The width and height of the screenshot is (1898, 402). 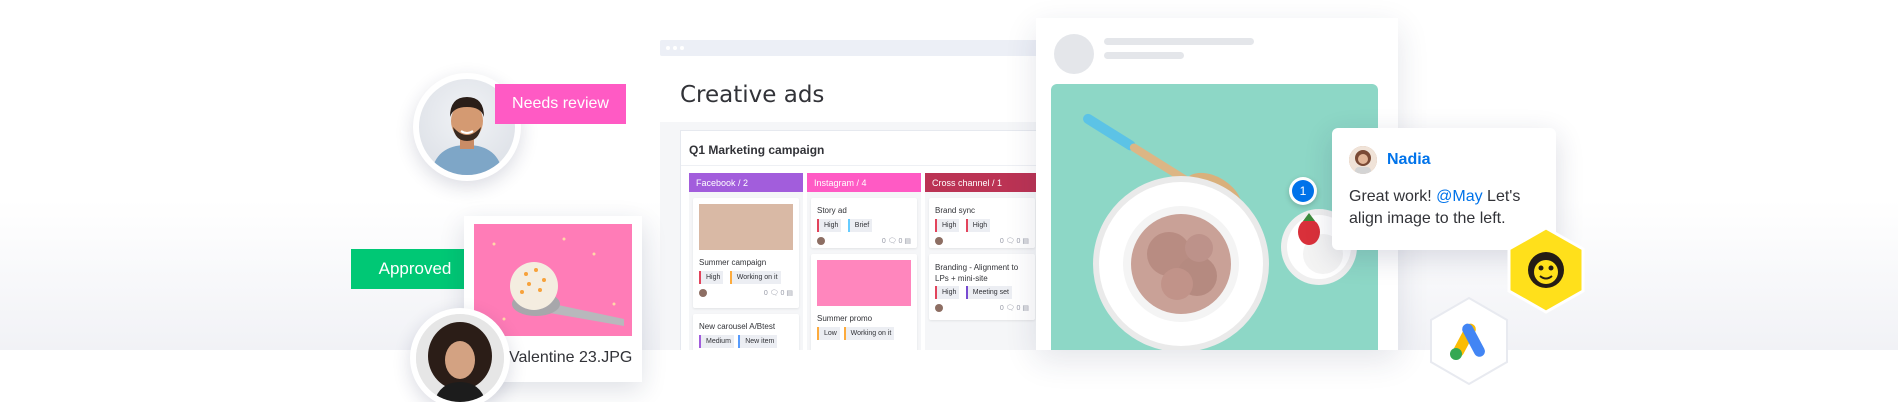 What do you see at coordinates (1220, 231) in the screenshot?
I see `ice-cream-bowl-image` at bounding box center [1220, 231].